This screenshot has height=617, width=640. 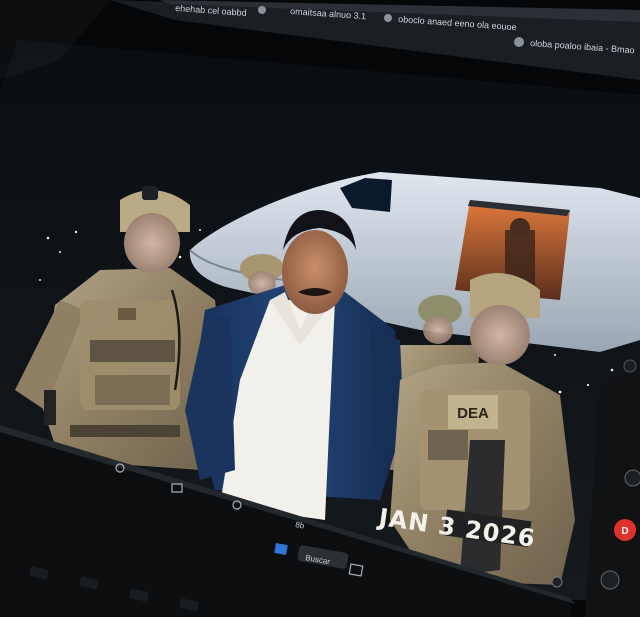 I want to click on dea-patch-text: DEA, so click(x=473, y=413).